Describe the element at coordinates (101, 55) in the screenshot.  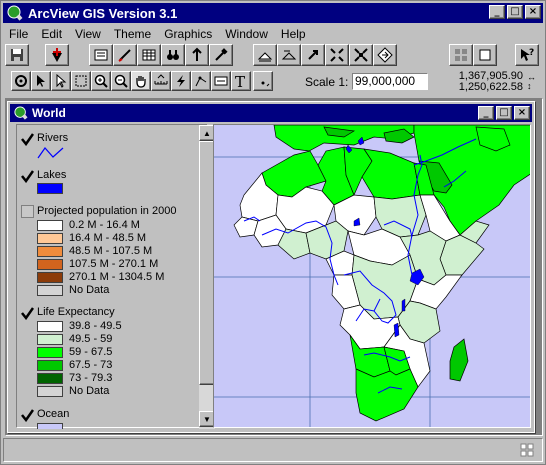
I see `theme-properties-button` at that location.